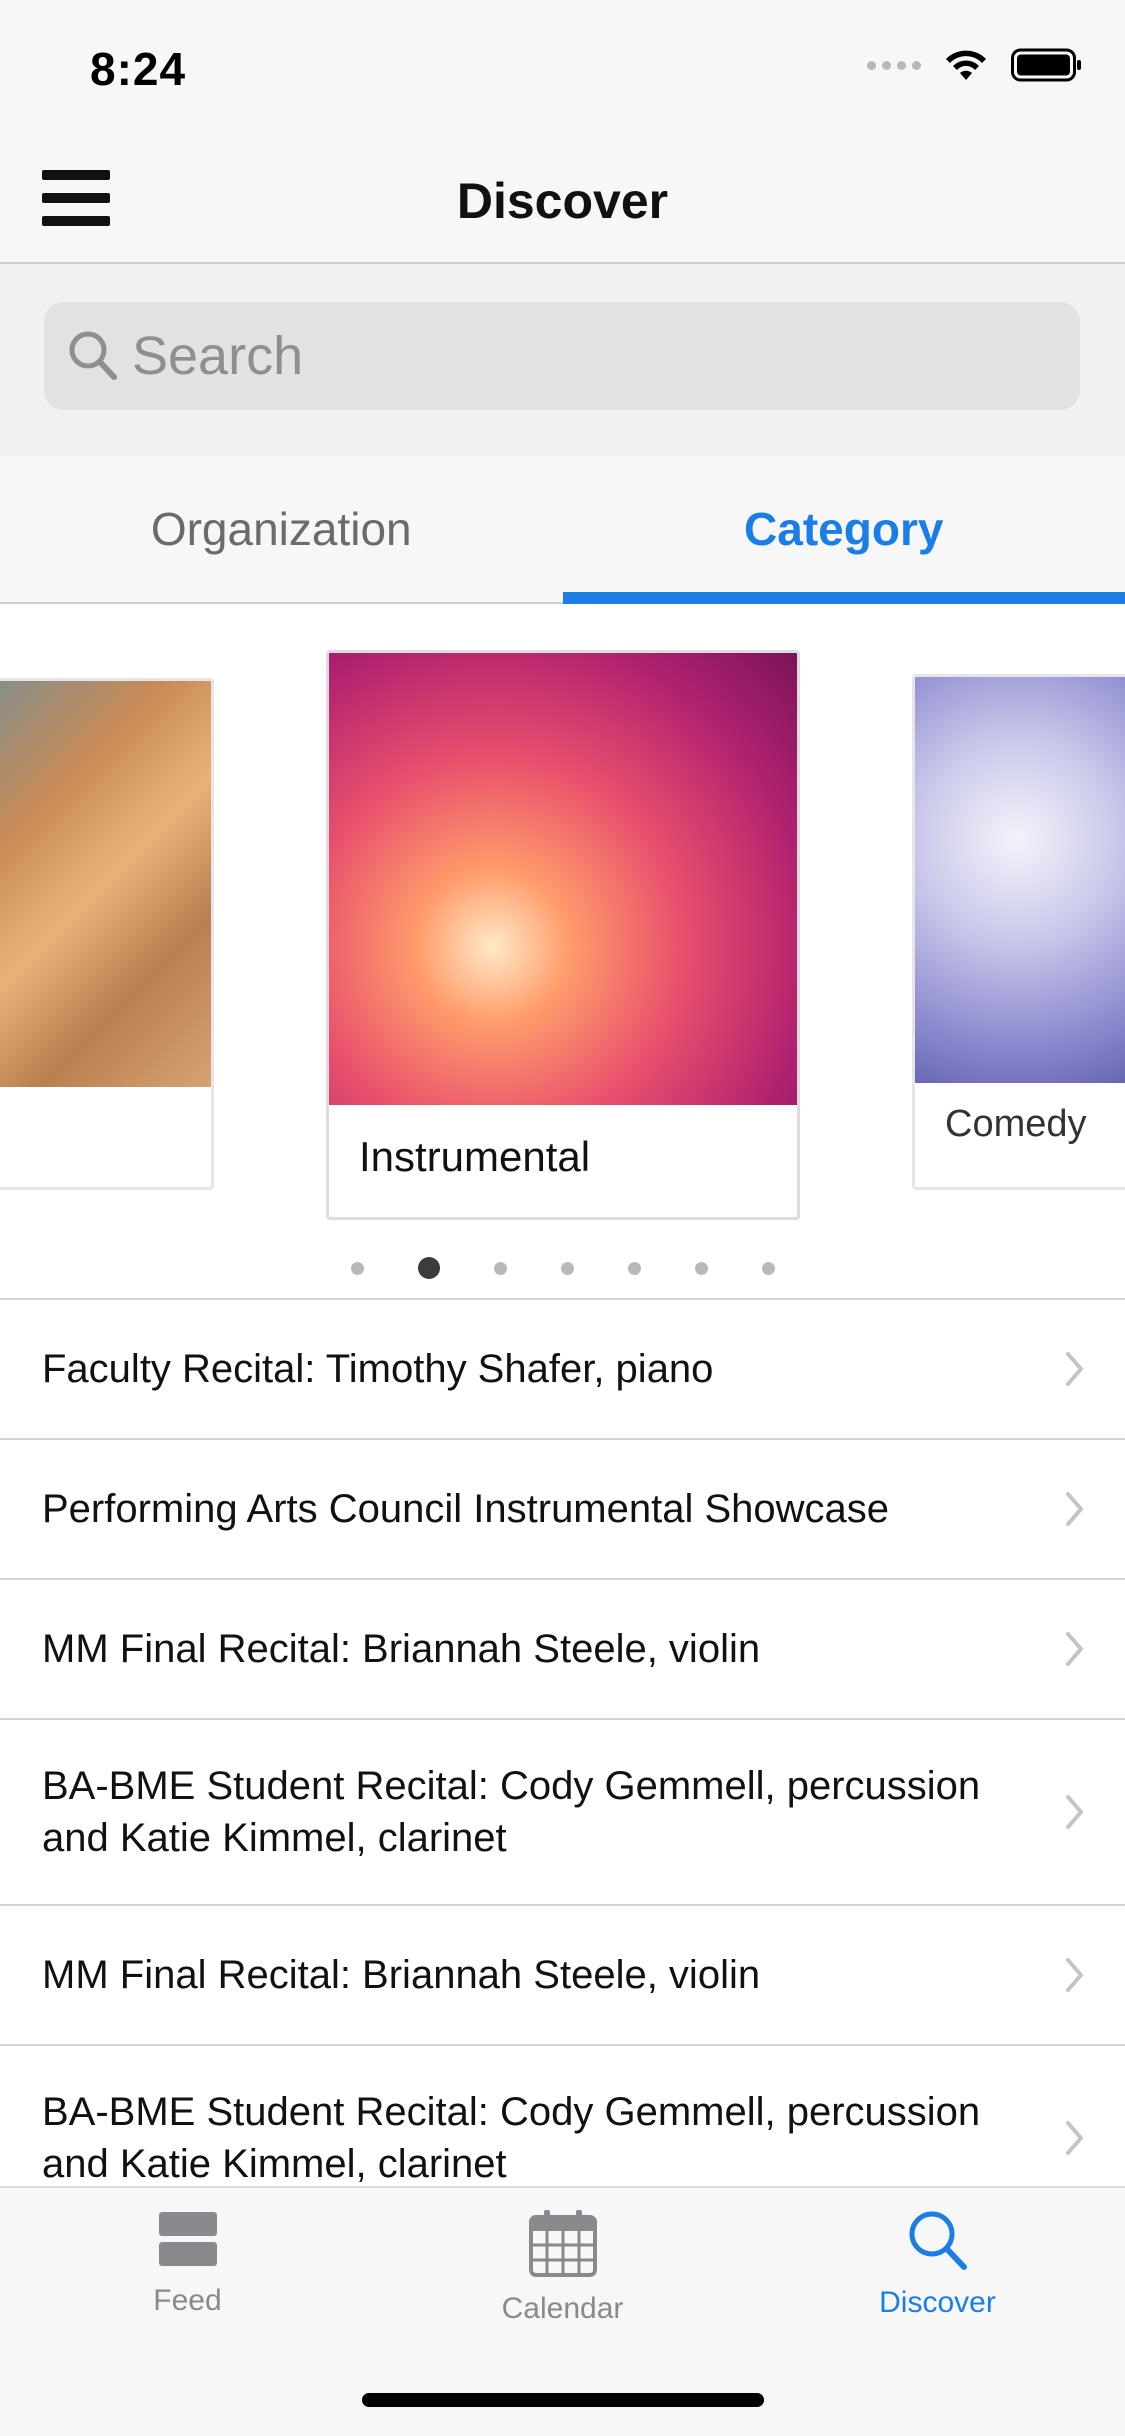 The width and height of the screenshot is (1125, 2436). I want to click on search-section, so click(562, 360).